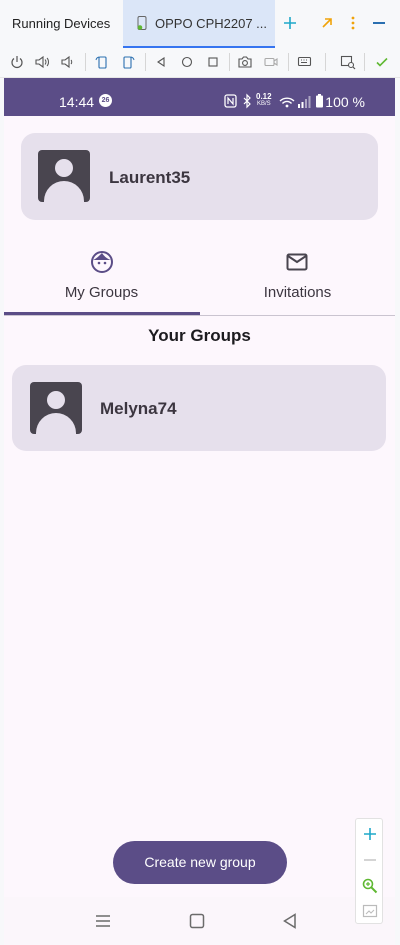 The image size is (400, 945). What do you see at coordinates (128, 62) in the screenshot?
I see `rotate-right-icon` at bounding box center [128, 62].